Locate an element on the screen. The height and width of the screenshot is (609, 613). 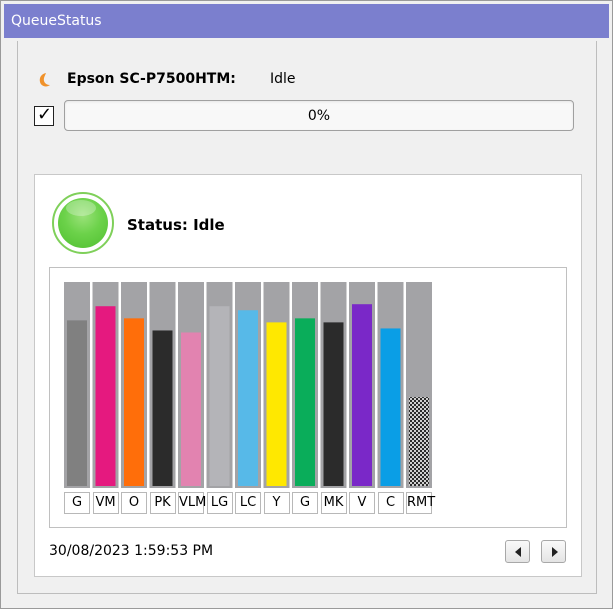
arrow-right-icon is located at coordinates (555, 552).